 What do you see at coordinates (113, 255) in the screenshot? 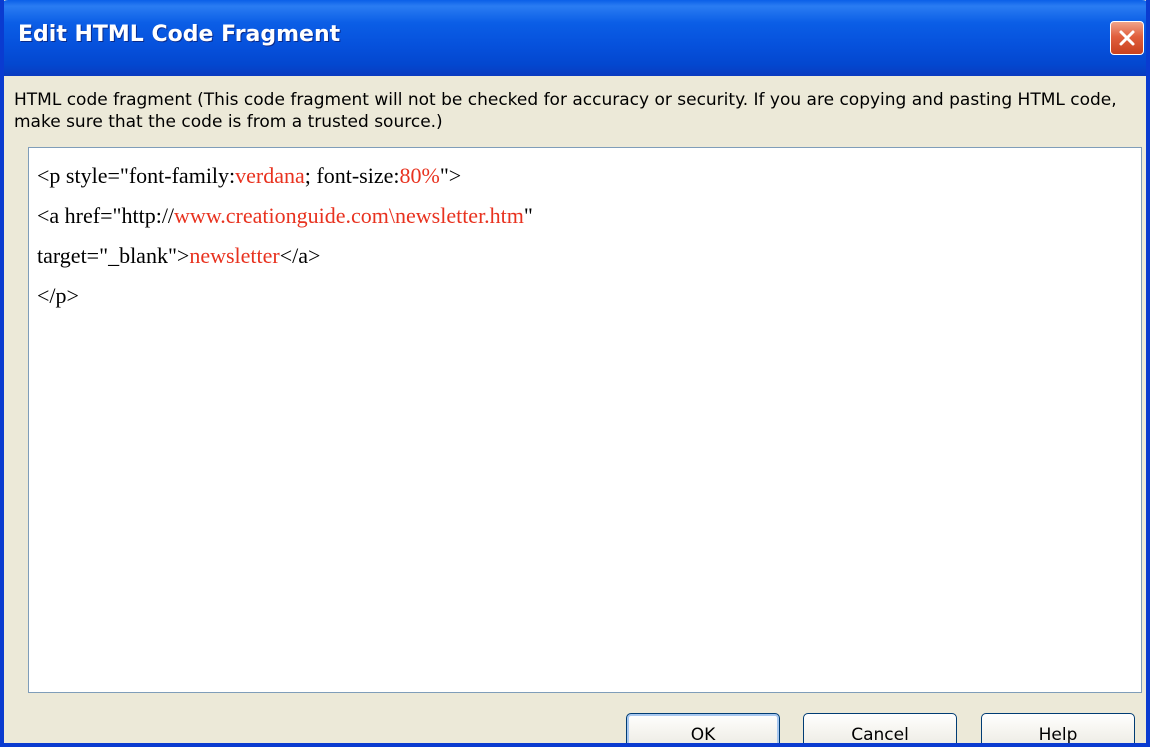
I see `code-text: target="_blank">` at bounding box center [113, 255].